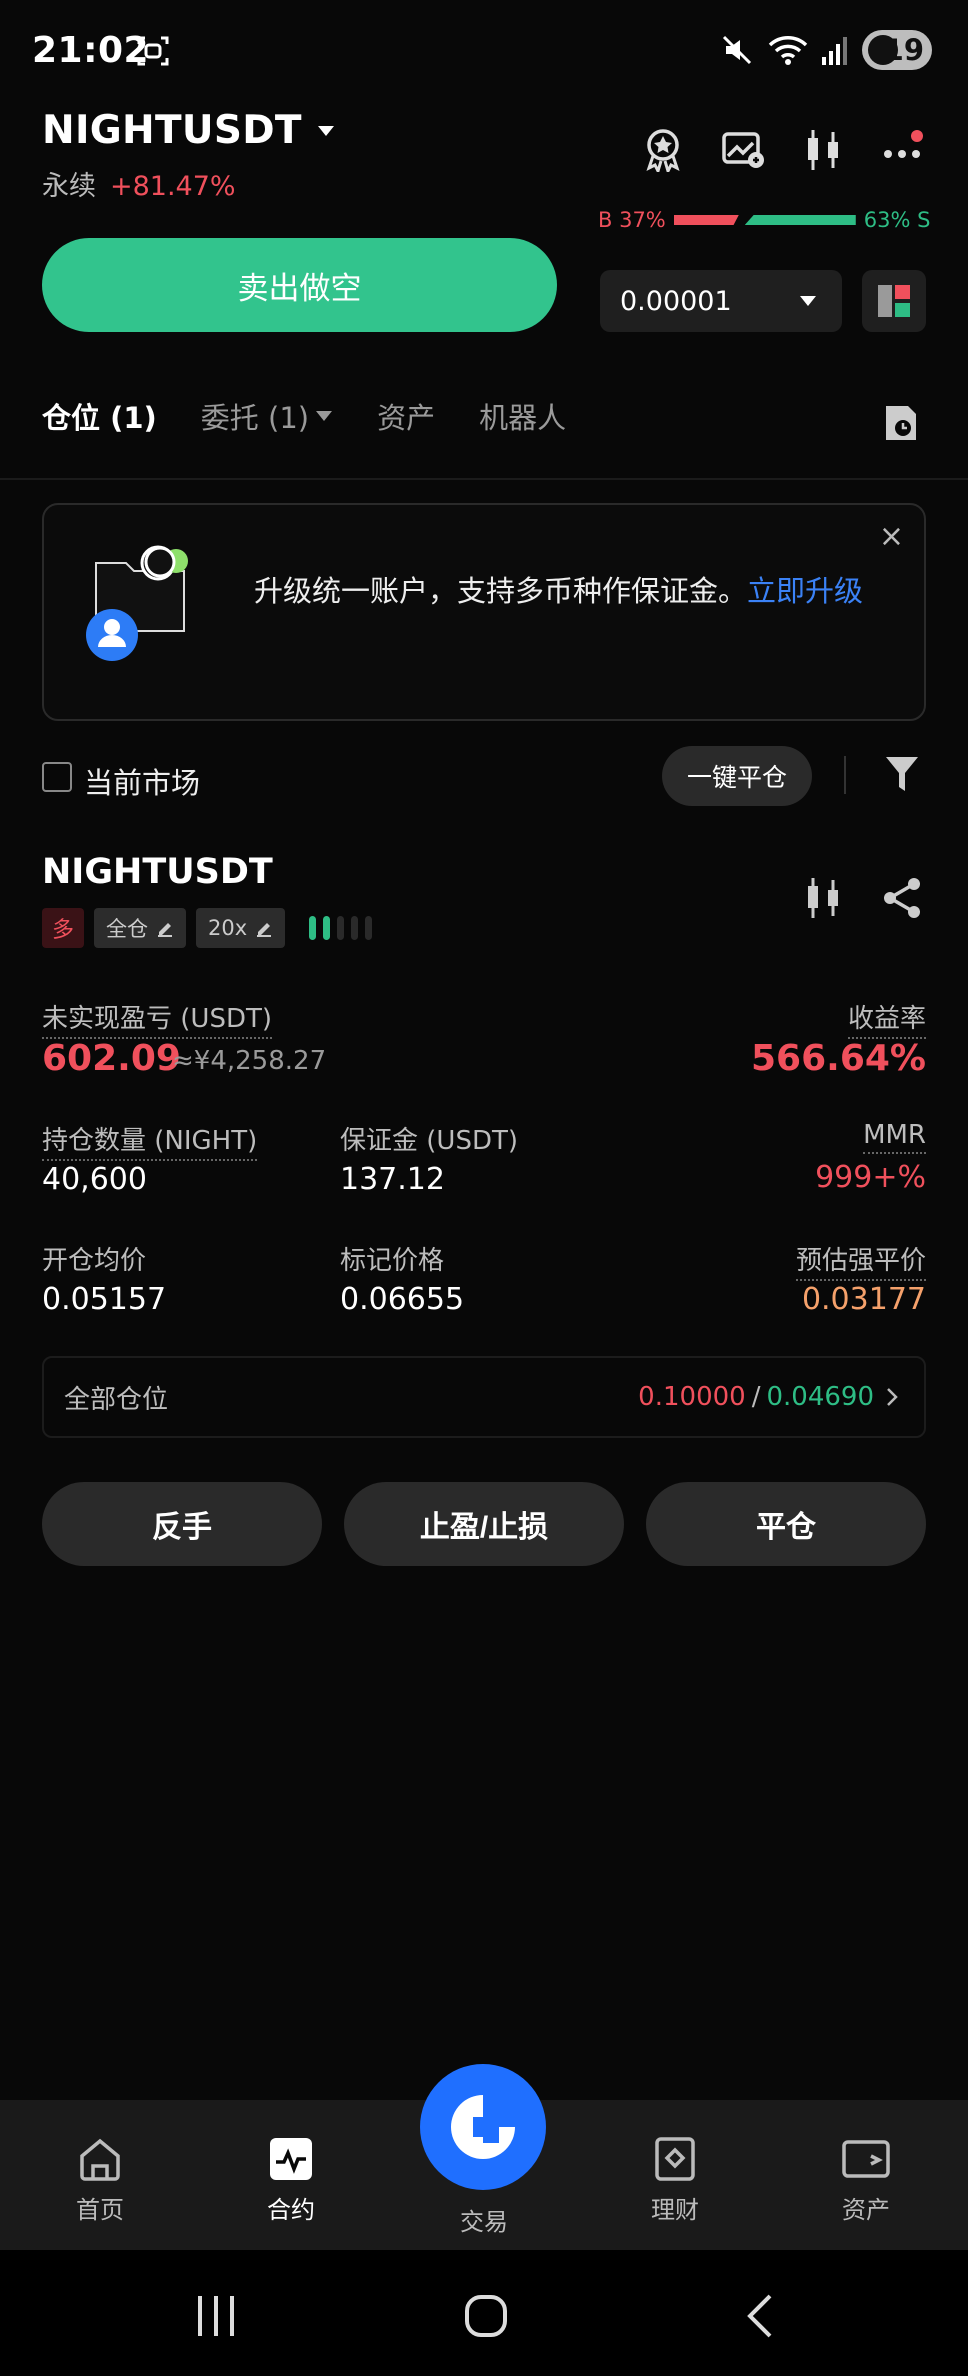  What do you see at coordinates (870, 1177) in the screenshot?
I see `mmr-value: 999+%` at bounding box center [870, 1177].